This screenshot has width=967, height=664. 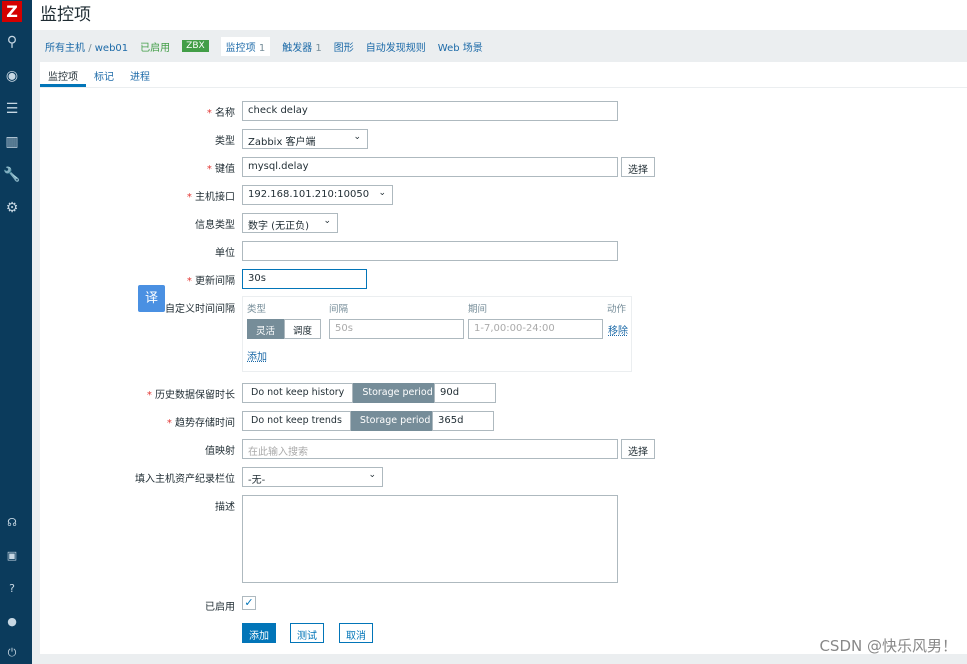 What do you see at coordinates (225, 113) in the screenshot?
I see `name-label: 名称` at bounding box center [225, 113].